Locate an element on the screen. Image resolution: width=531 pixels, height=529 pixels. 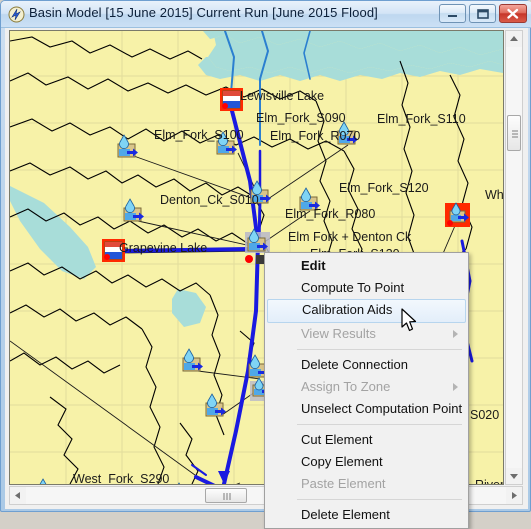
menu-item-view-results: View Results is located at coordinates (366, 334).